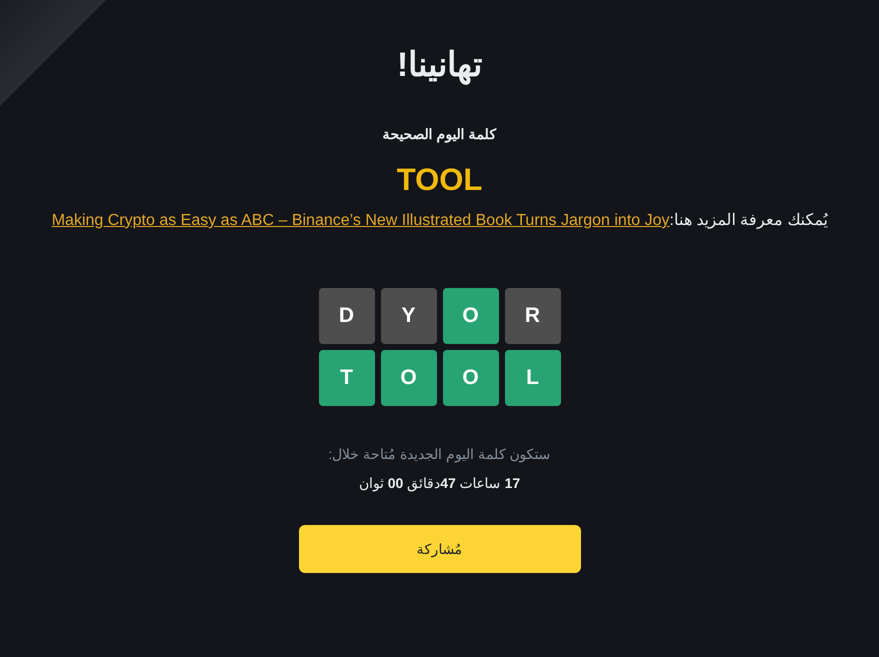 The image size is (879, 657). What do you see at coordinates (439, 549) in the screenshot?
I see `share-button: مُشاركة` at bounding box center [439, 549].